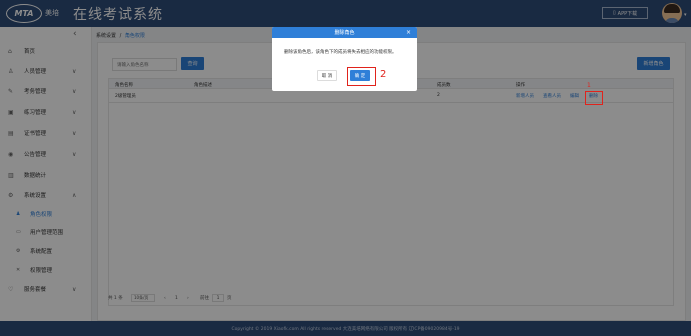 This screenshot has height=336, width=691. I want to click on annotation-step-2: 2, so click(383, 74).